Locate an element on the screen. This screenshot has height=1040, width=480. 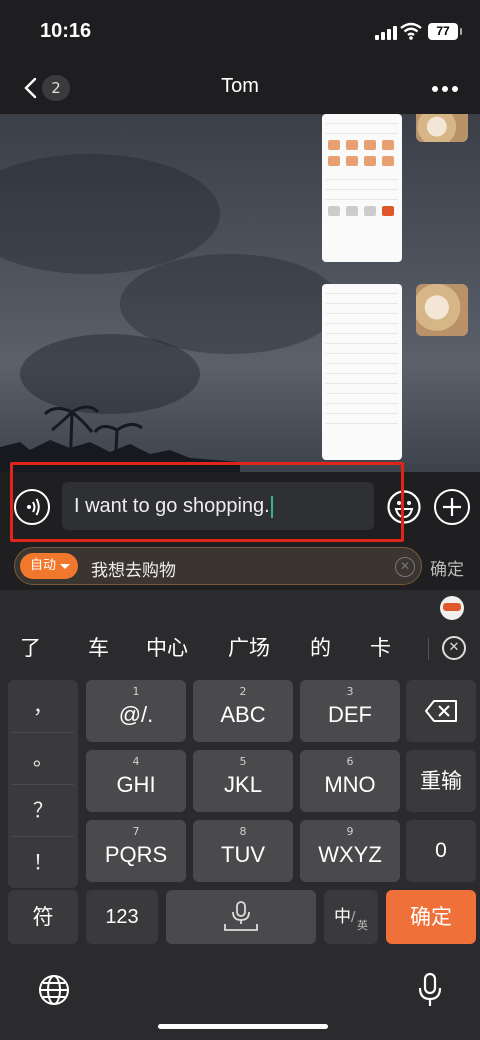
plus-icon is located at coordinates (452, 507).